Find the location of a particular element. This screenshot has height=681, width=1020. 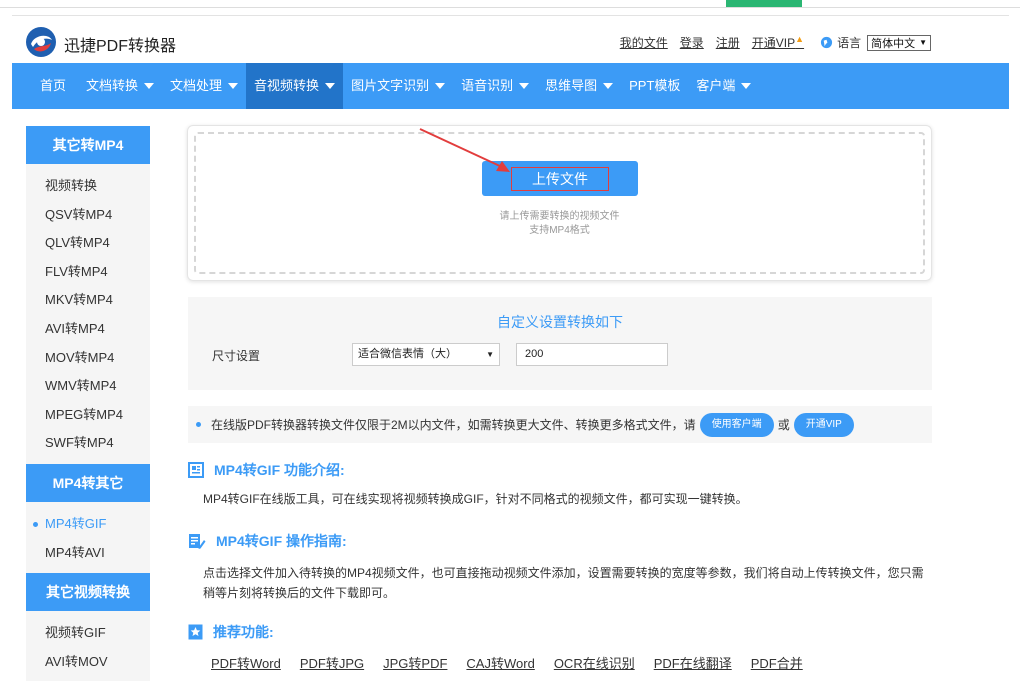

recommend-link: PDF在线翻译 is located at coordinates (693, 662).